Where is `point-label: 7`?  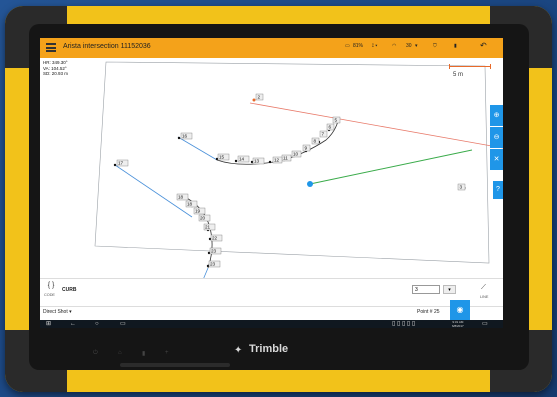
point-label: 7 is located at coordinates (323, 134).